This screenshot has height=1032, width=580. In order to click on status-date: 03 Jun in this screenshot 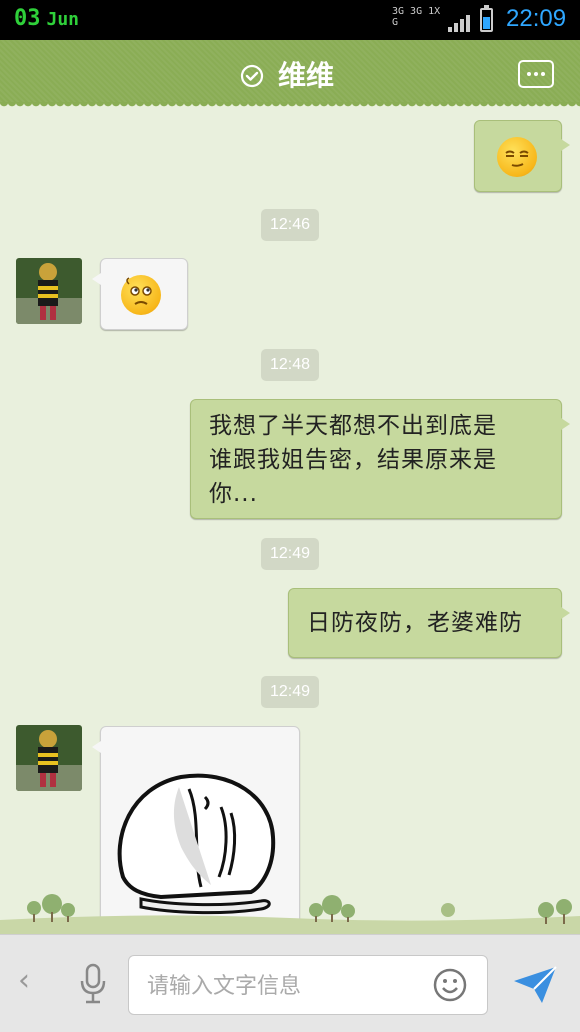, I will do `click(46, 18)`.